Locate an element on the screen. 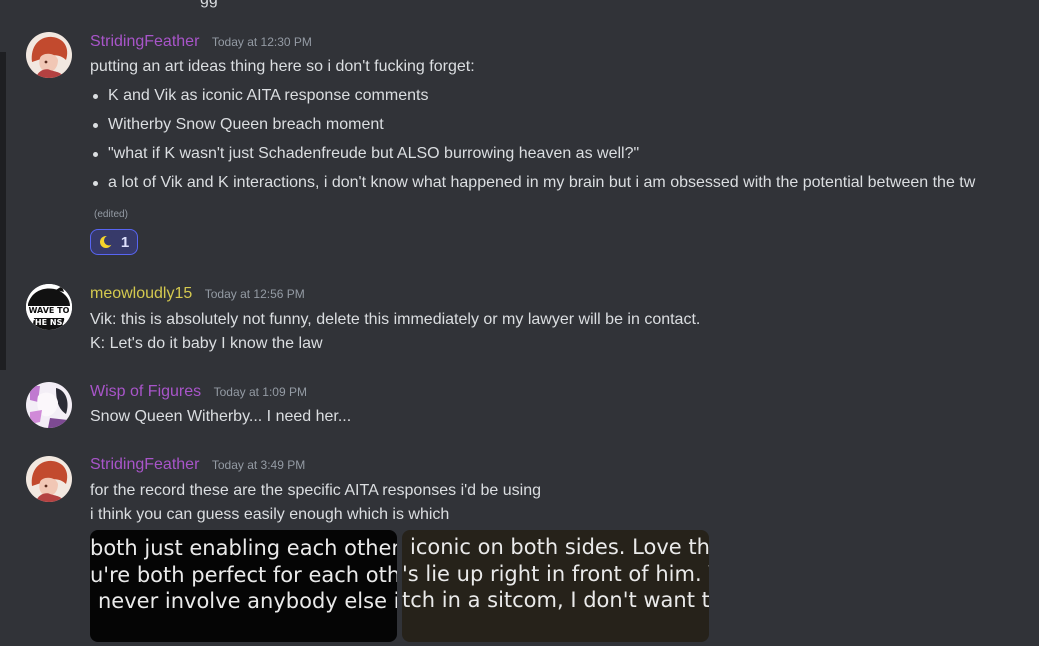 Image resolution: width=1039 pixels, height=646 pixels. message-header: StridingFeather Today at 3:49 PM is located at coordinates (197, 465).